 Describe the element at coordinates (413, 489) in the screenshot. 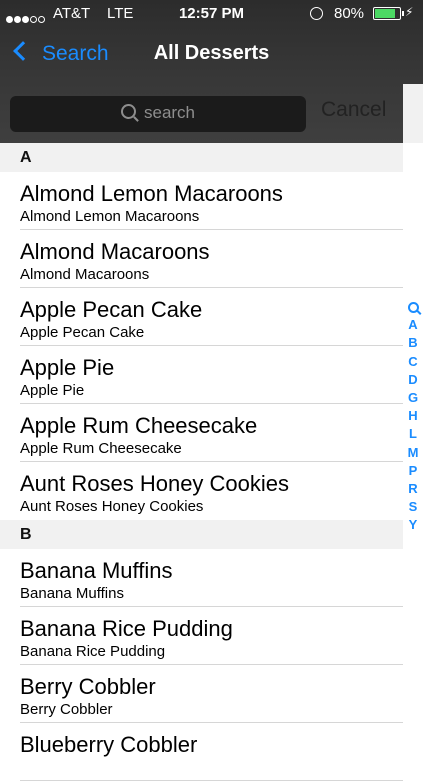

I see `index-letter: R` at that location.